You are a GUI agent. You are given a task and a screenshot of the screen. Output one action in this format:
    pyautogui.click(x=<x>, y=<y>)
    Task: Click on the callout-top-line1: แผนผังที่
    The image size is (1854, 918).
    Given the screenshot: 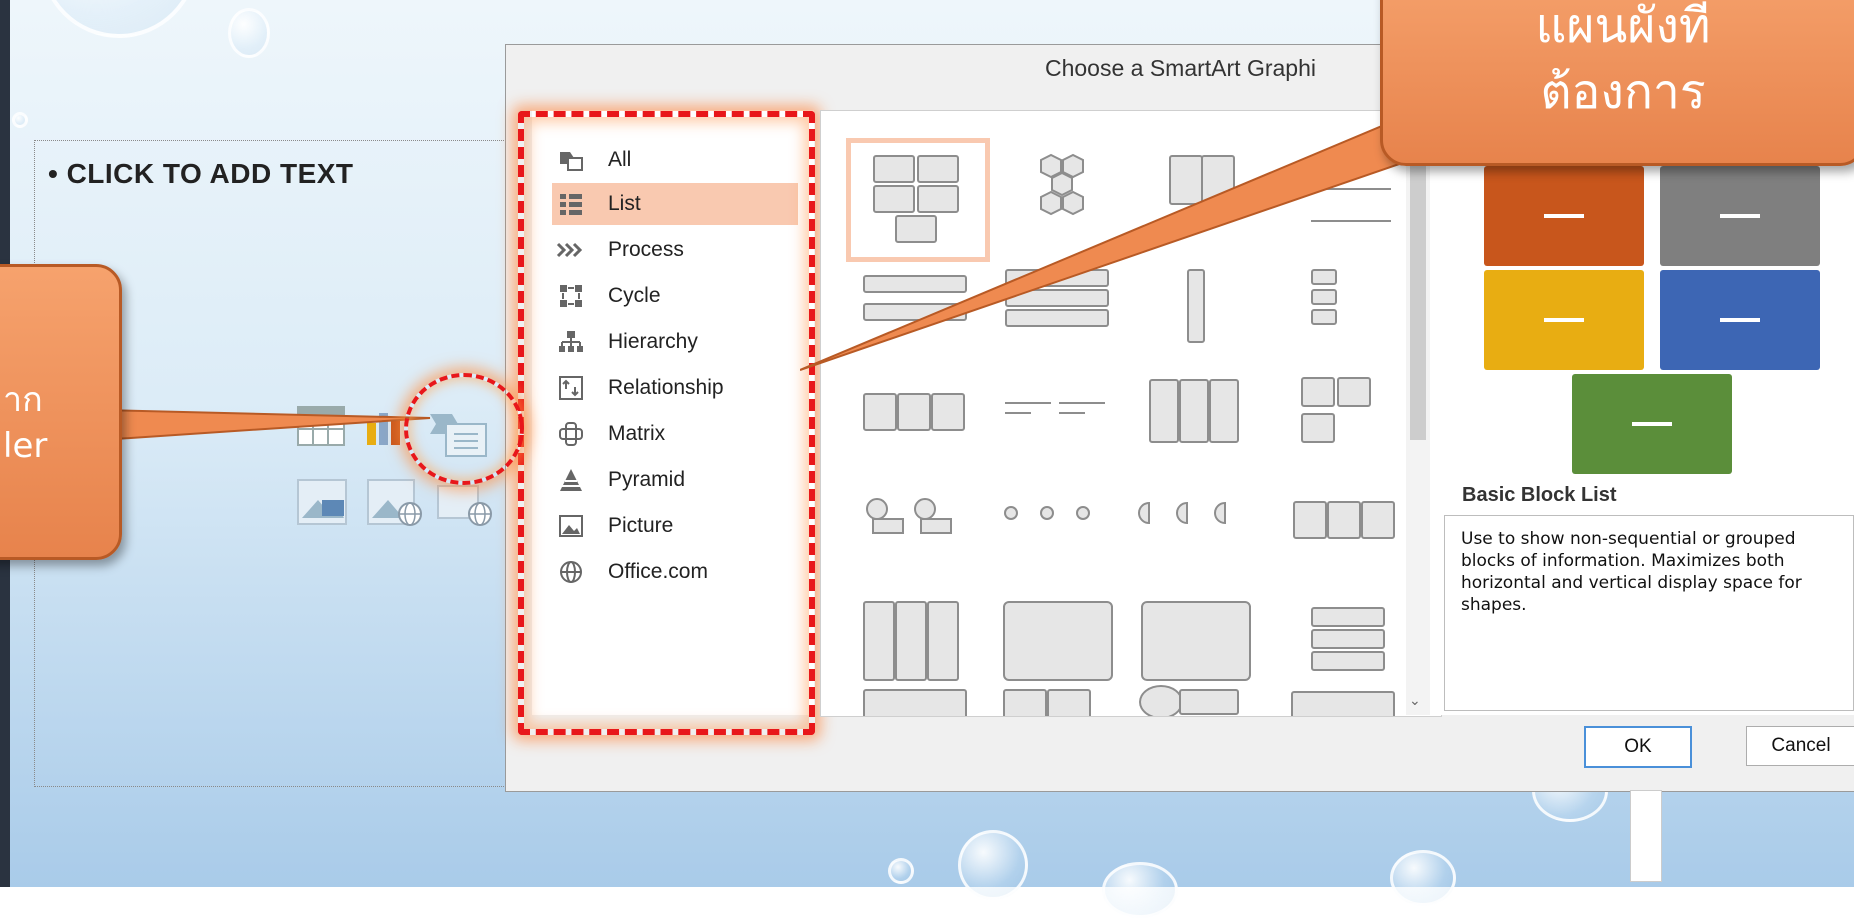 What is the action you would take?
    pyautogui.click(x=1623, y=27)
    